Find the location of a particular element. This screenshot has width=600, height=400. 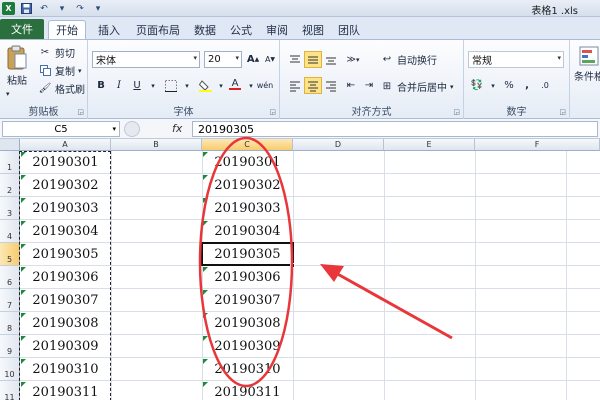

borders-dropdown-icon: ▾ is located at coordinates (187, 85).